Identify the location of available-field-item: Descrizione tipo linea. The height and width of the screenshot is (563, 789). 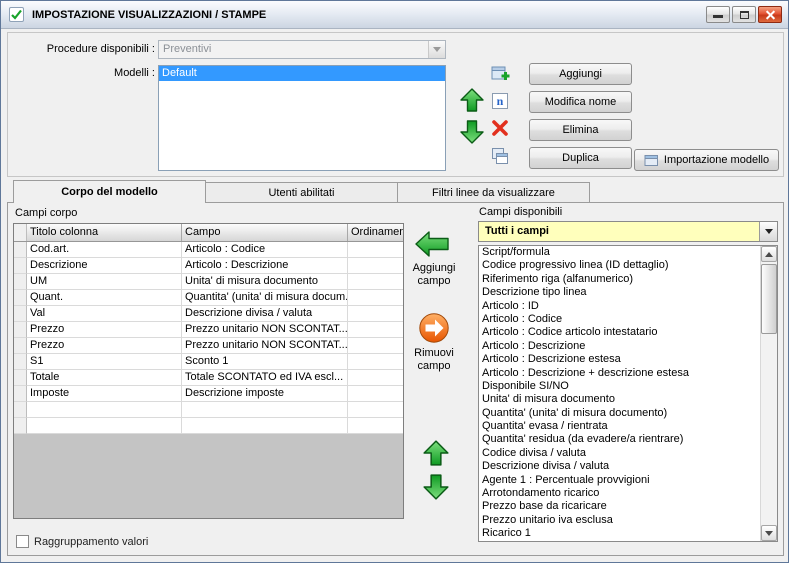
(619, 292).